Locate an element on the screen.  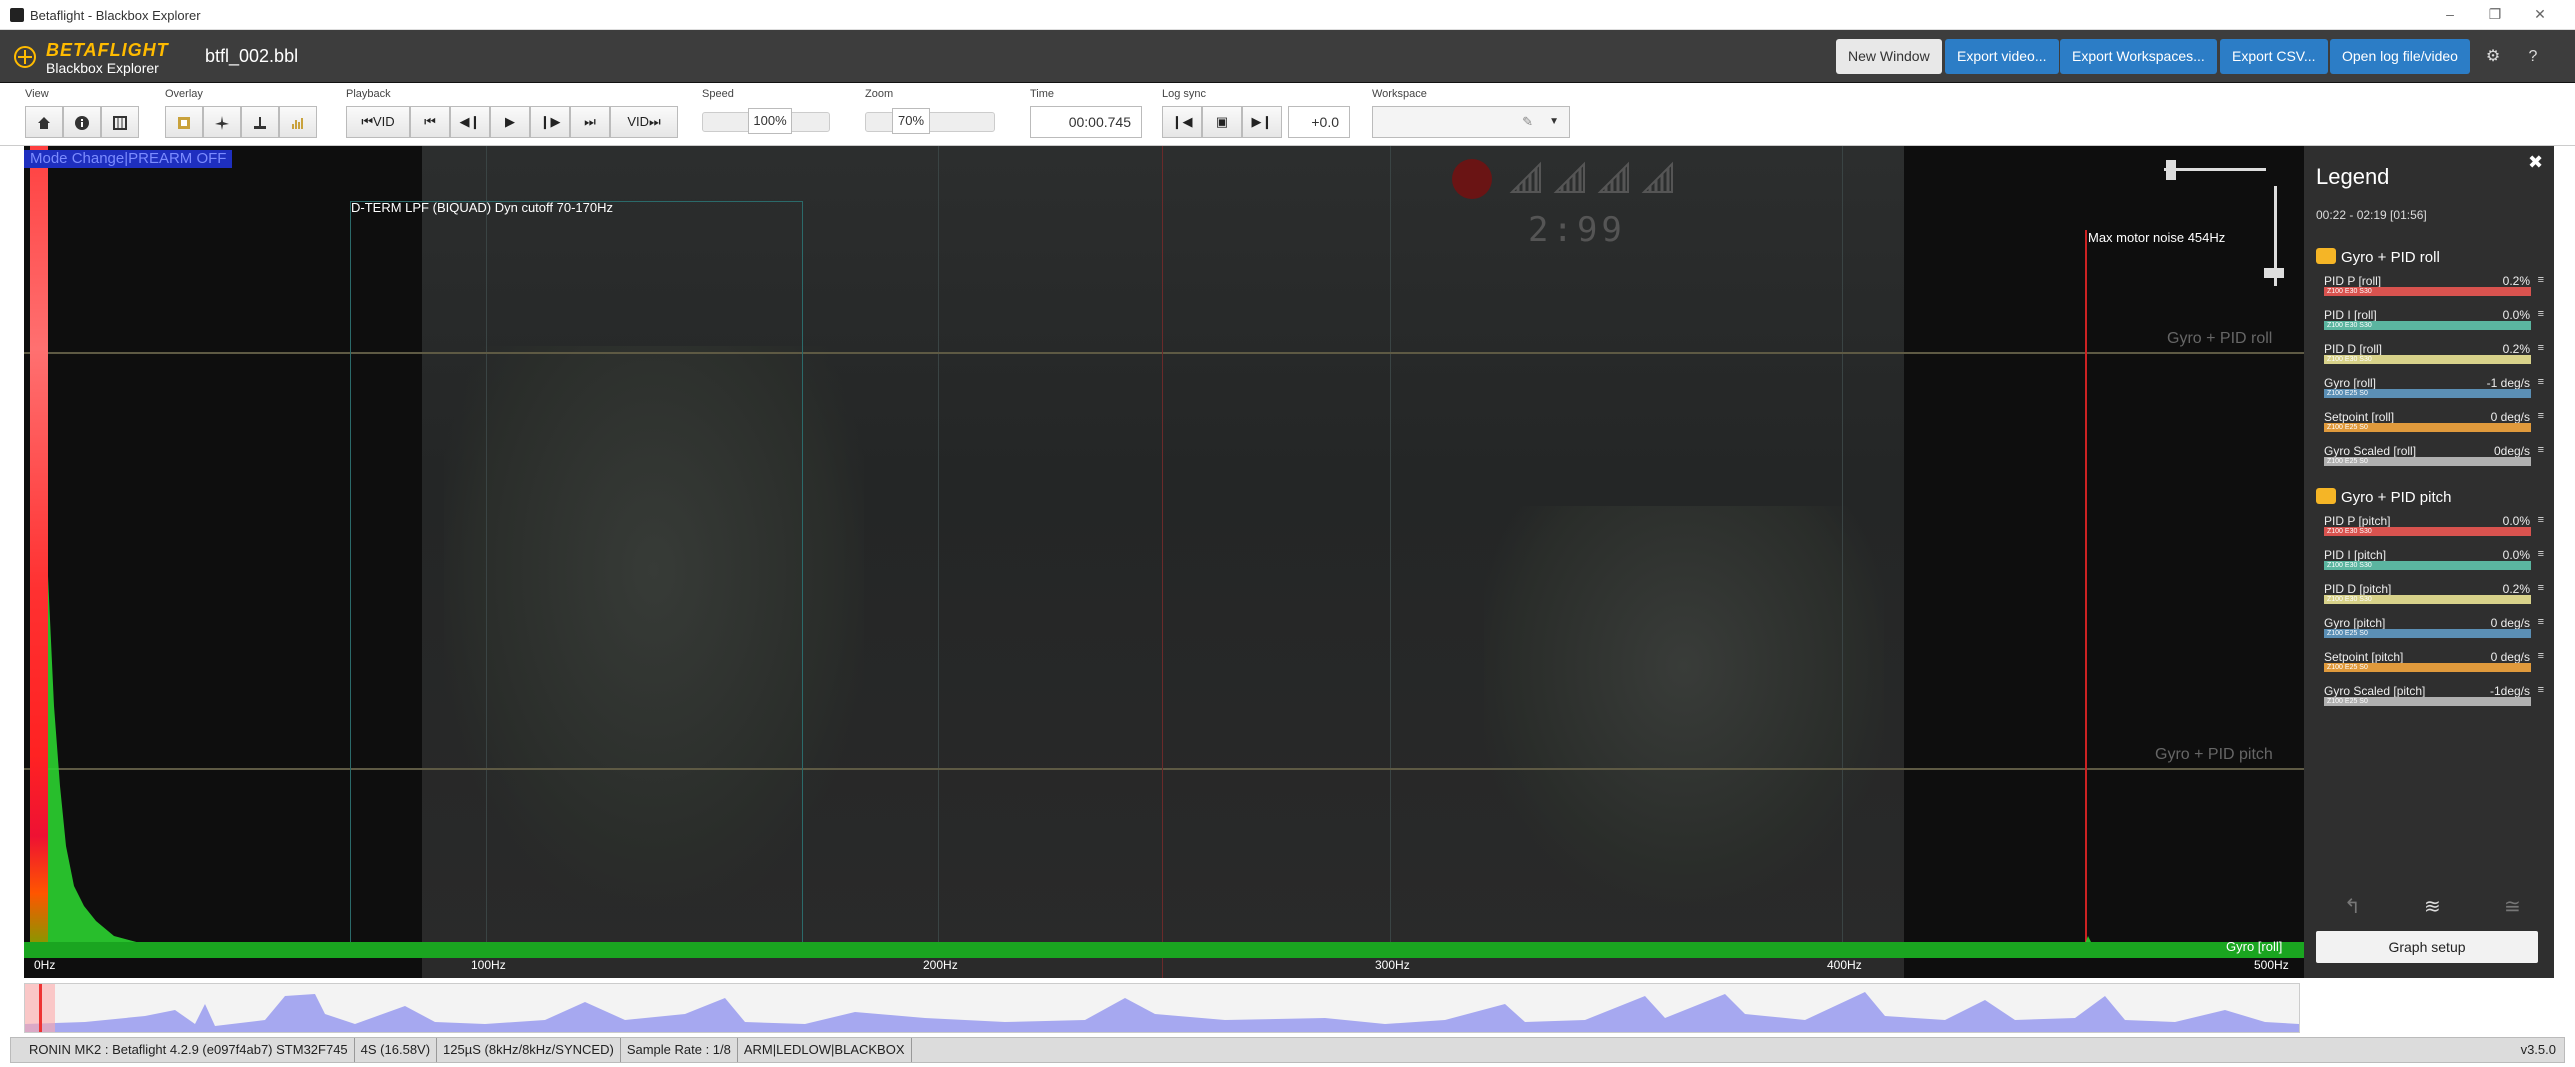
info-button is located at coordinates (82, 122).